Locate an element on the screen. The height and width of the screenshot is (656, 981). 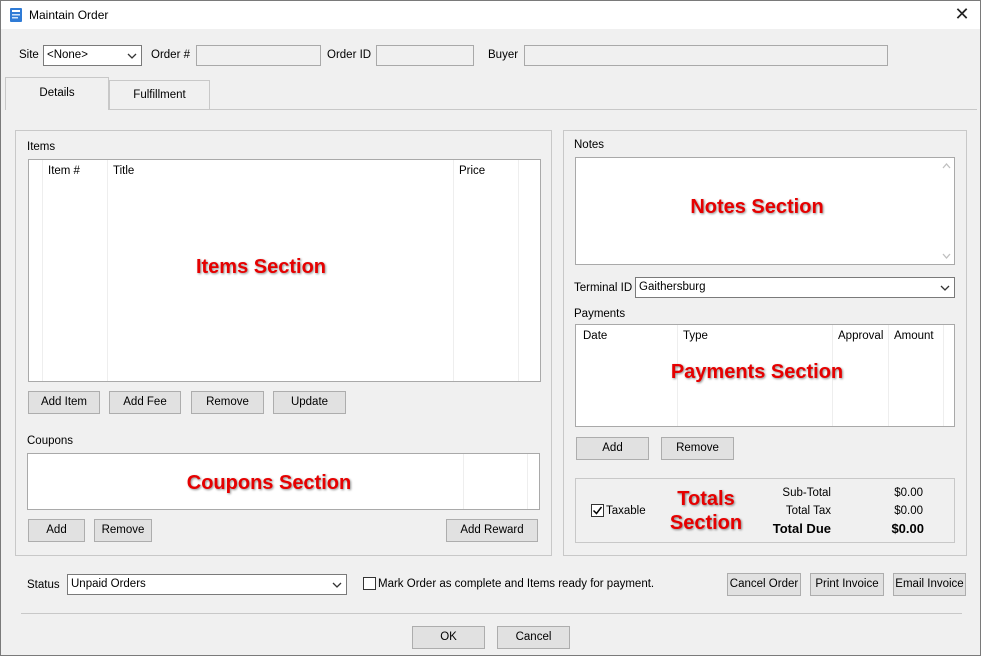
terminal-id-label: Terminal ID is located at coordinates (603, 288).